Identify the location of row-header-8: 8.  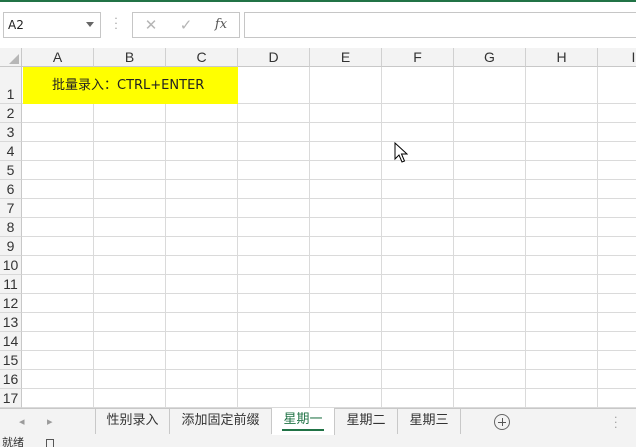
(11, 227).